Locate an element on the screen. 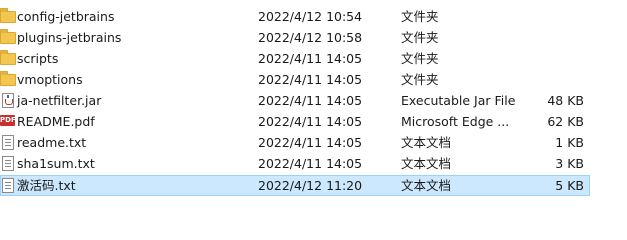 The width and height of the screenshot is (627, 240). file-type: Executable Jar File is located at coordinates (458, 100).